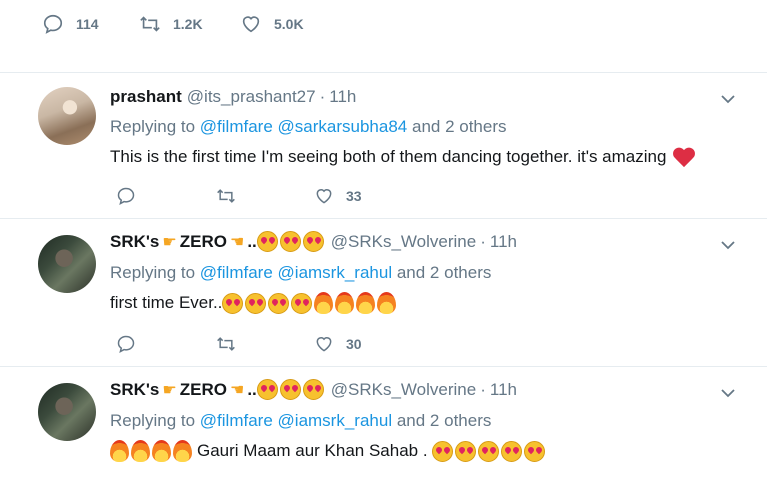  I want to click on tweet-header: prashant @its_prashant27 · 11h, so click(233, 97).